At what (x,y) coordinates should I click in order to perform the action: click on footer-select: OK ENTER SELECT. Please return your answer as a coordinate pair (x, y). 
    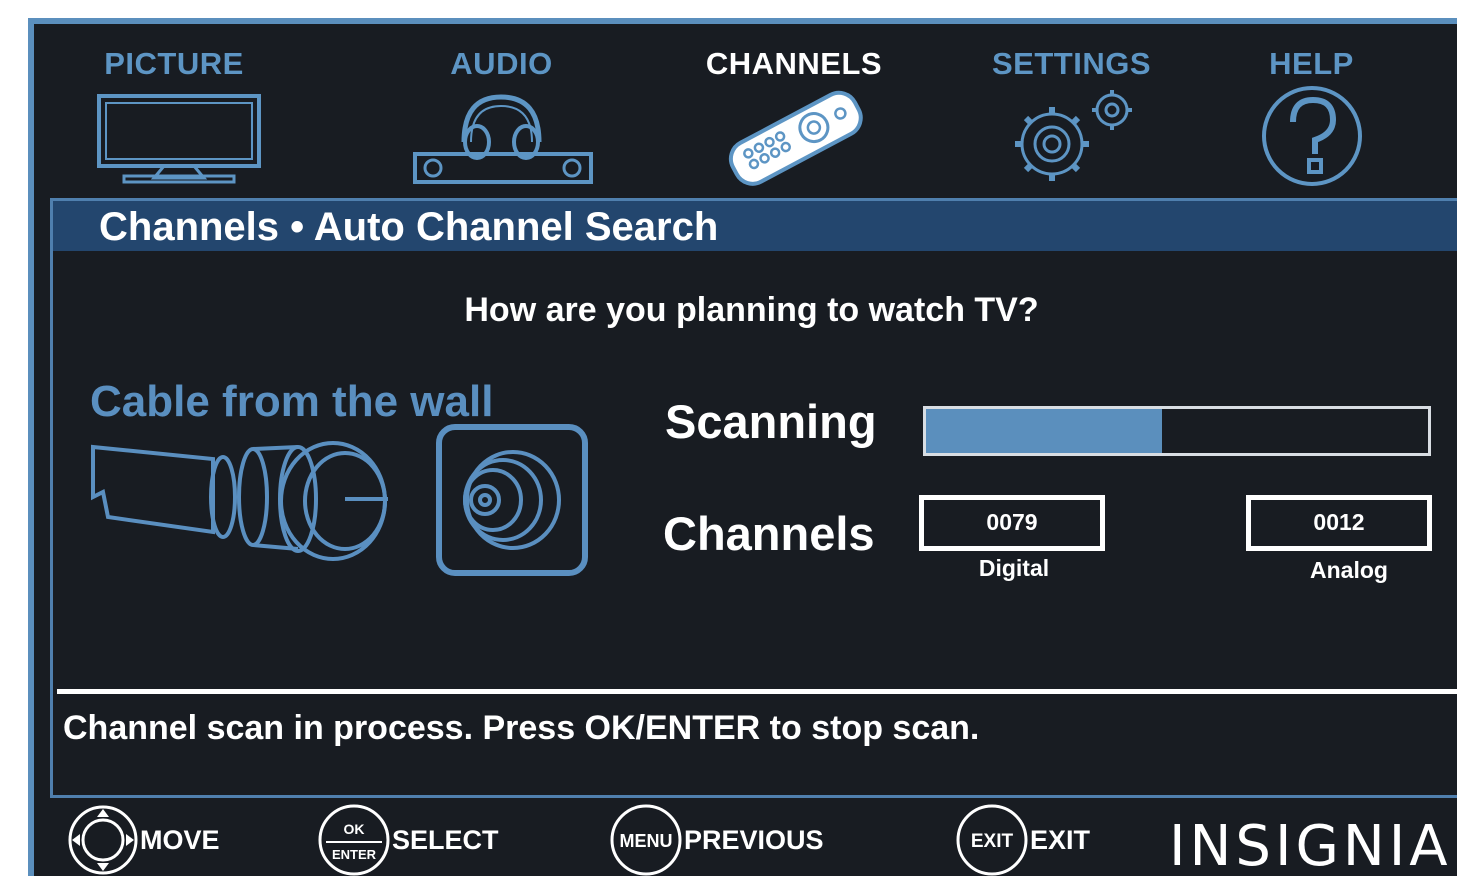
    Looking at the image, I should click on (407, 840).